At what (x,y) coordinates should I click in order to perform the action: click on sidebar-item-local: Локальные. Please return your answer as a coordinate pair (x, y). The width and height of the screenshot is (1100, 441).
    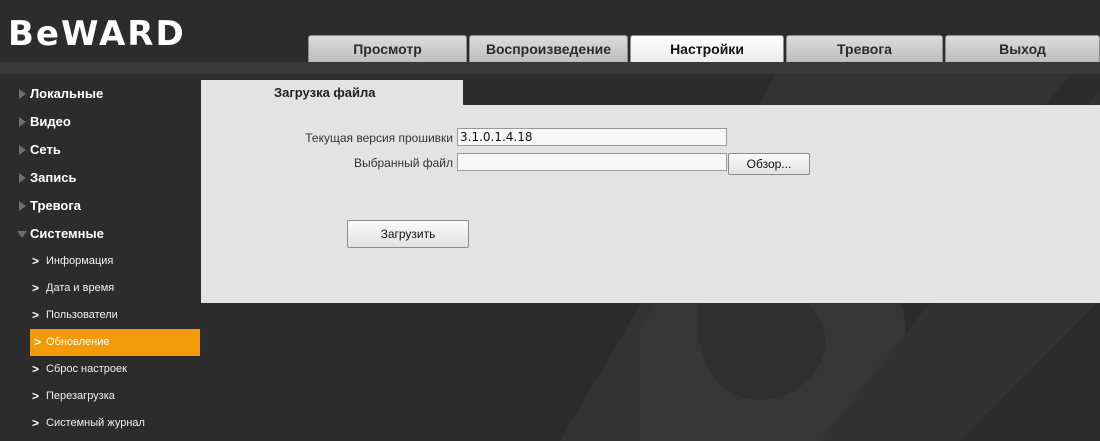
    Looking at the image, I should click on (100, 94).